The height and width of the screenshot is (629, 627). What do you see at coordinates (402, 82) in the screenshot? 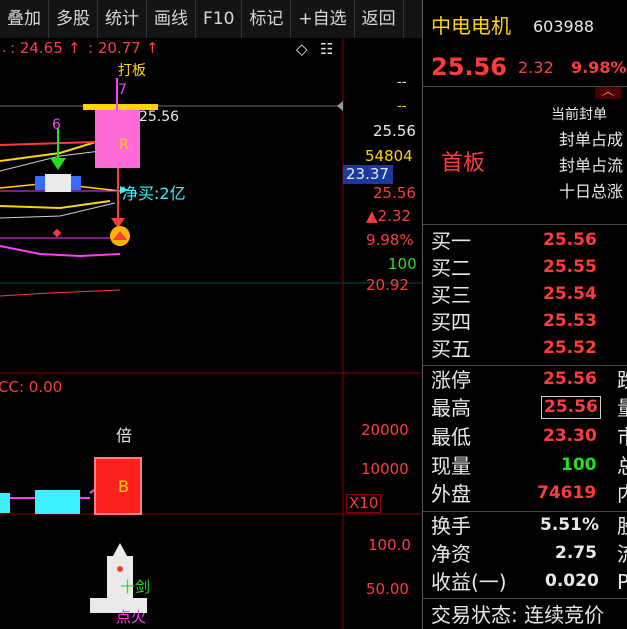
I see `axis-dash-1: --` at bounding box center [402, 82].